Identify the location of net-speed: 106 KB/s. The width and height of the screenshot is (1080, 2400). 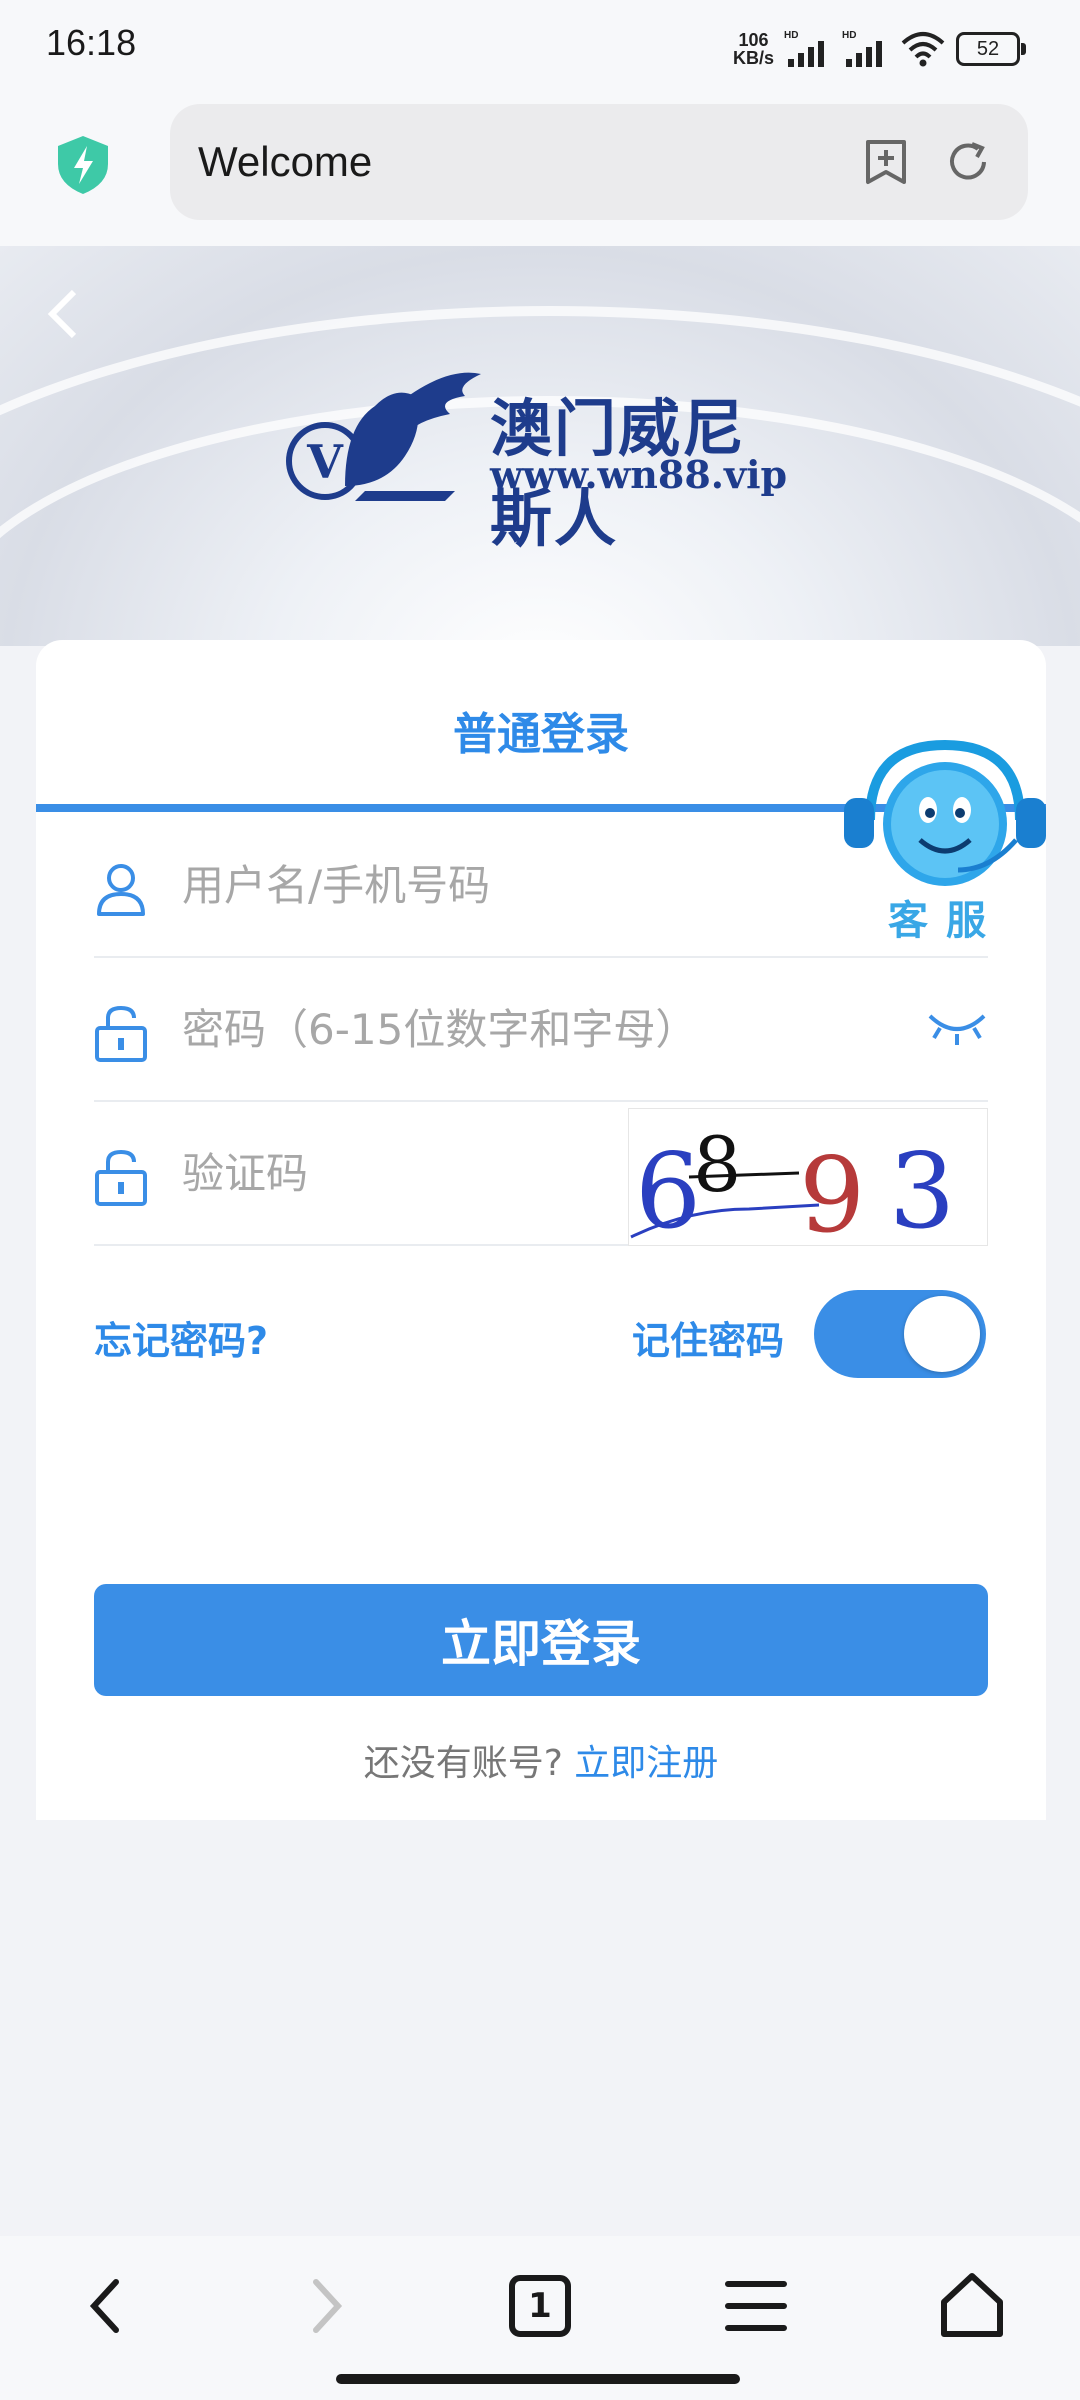
(753, 49).